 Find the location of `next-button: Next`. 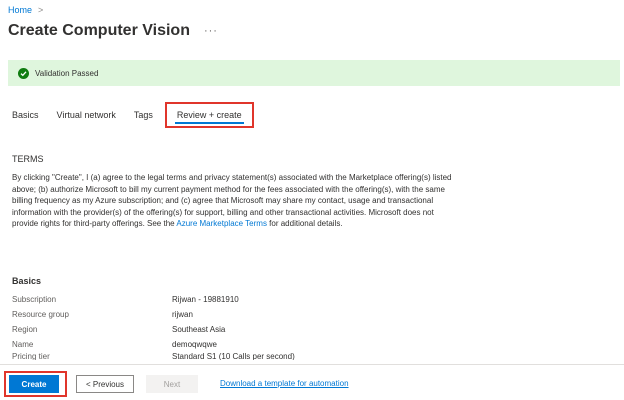

next-button: Next is located at coordinates (172, 384).